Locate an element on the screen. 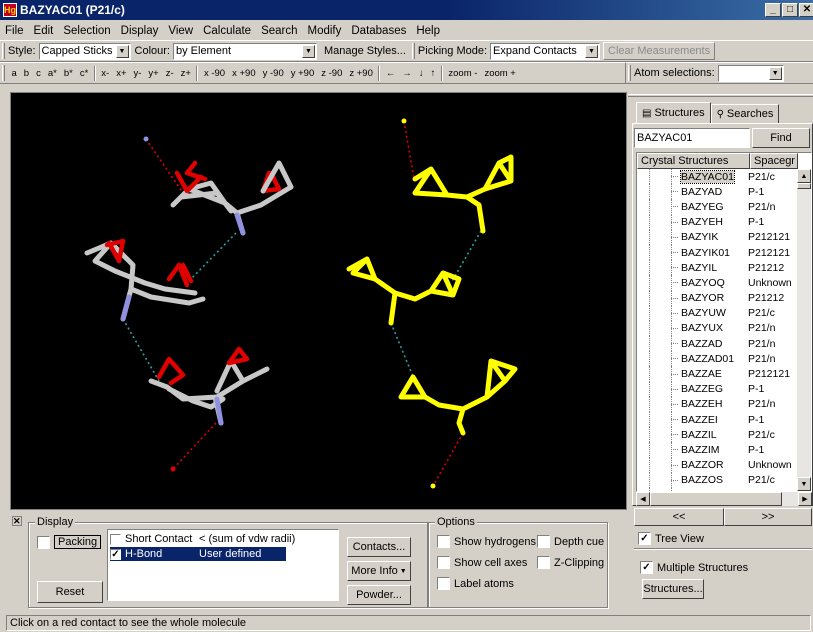 Image resolution: width=813 pixels, height=632 pixels. atom-selections-select: ▼ is located at coordinates (750, 73).